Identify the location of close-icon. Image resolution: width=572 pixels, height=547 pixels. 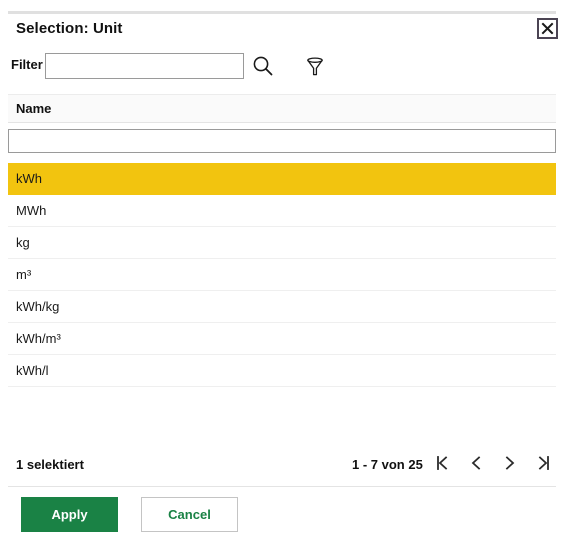
(547, 28).